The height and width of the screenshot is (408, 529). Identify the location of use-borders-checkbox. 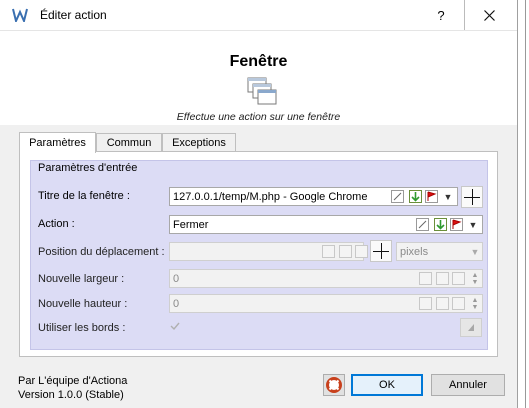
(175, 326).